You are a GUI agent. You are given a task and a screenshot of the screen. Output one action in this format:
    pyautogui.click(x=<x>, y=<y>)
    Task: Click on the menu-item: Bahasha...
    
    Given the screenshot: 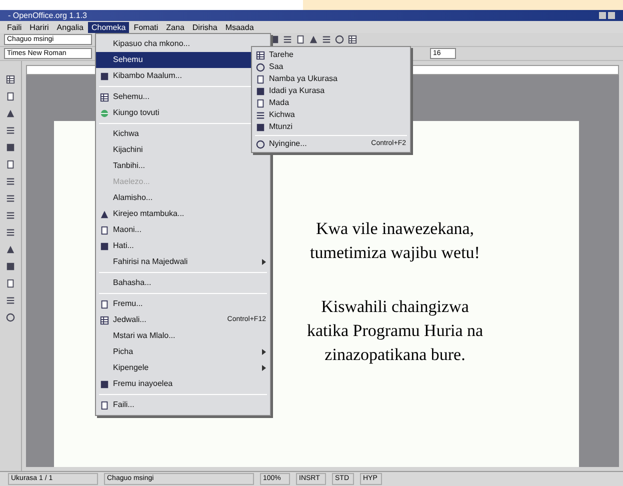 What is the action you would take?
    pyautogui.click(x=183, y=283)
    